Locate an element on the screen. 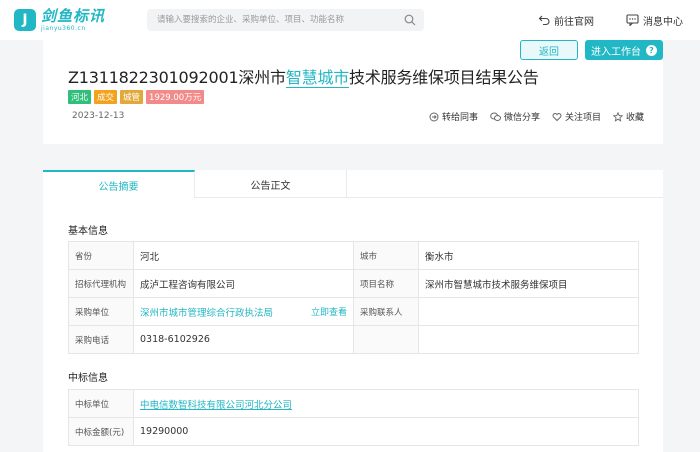 Image resolution: width=700 pixels, height=452 pixels. tab-full-text: 公告正文 is located at coordinates (271, 184).